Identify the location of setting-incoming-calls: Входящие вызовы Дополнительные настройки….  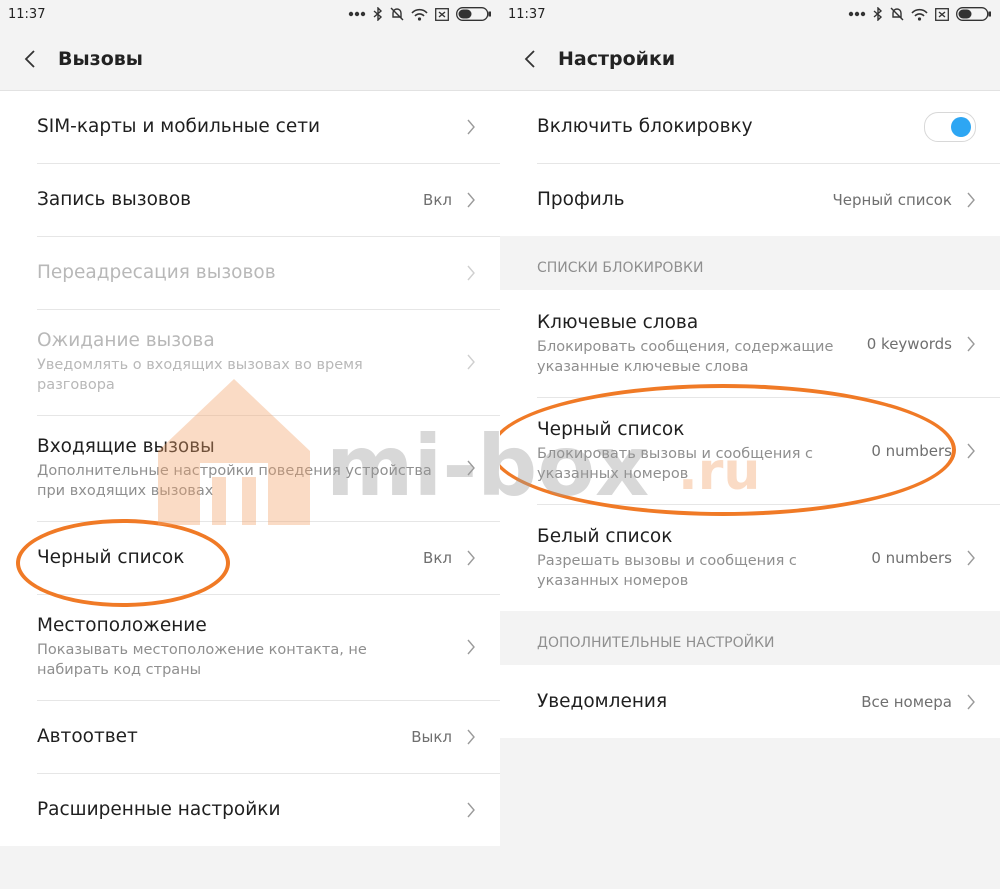
(250, 468).